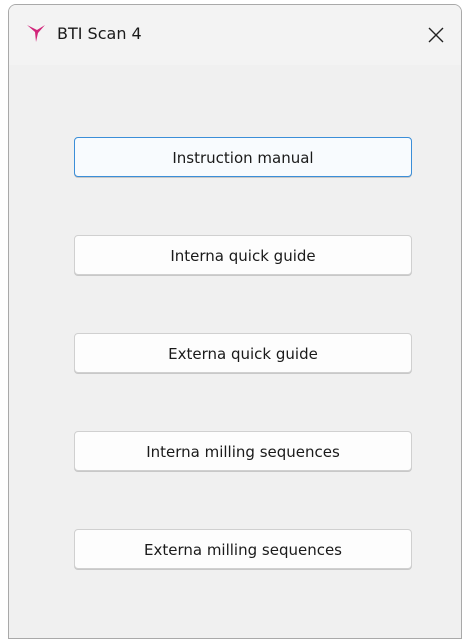 This screenshot has width=463, height=640. Describe the element at coordinates (243, 353) in the screenshot. I see `externa-quick-guide-button: Externa quick guide` at that location.